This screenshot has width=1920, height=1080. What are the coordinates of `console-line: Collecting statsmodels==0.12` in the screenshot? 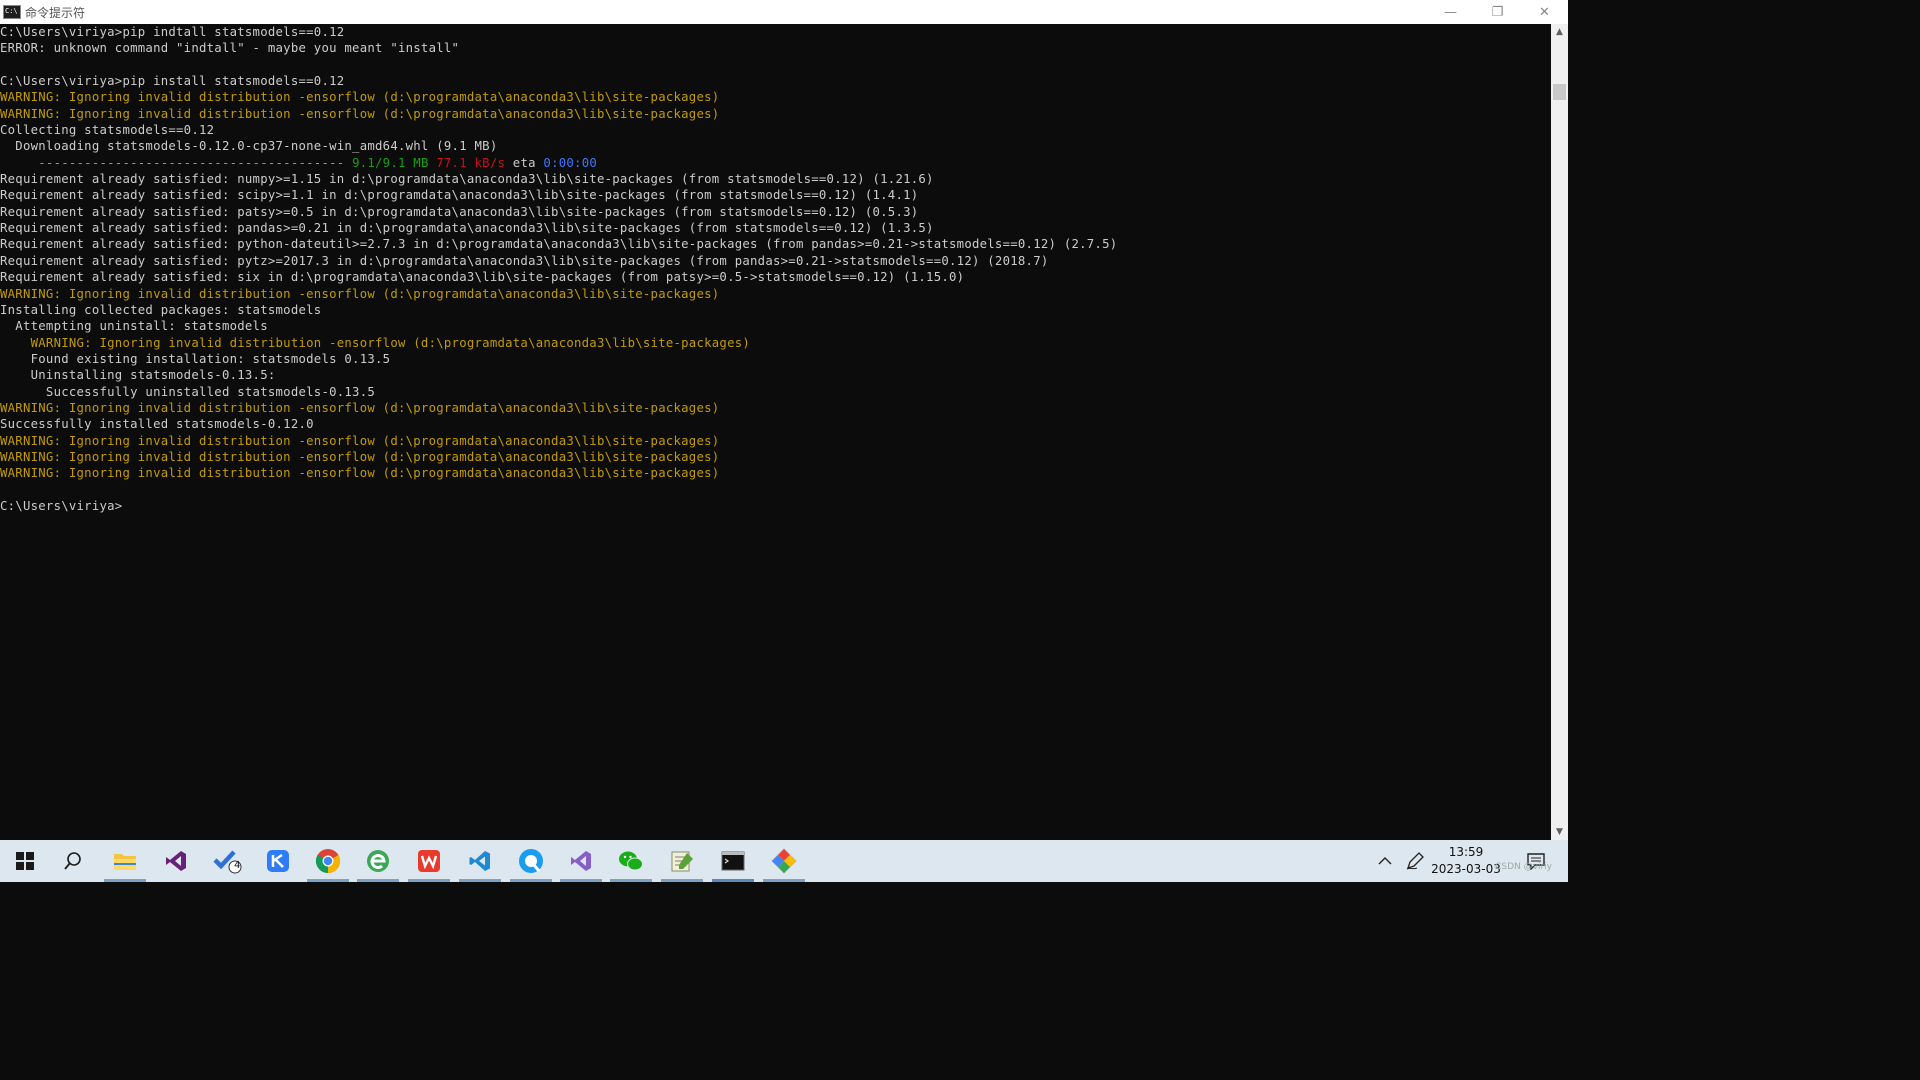 It's located at (775, 130).